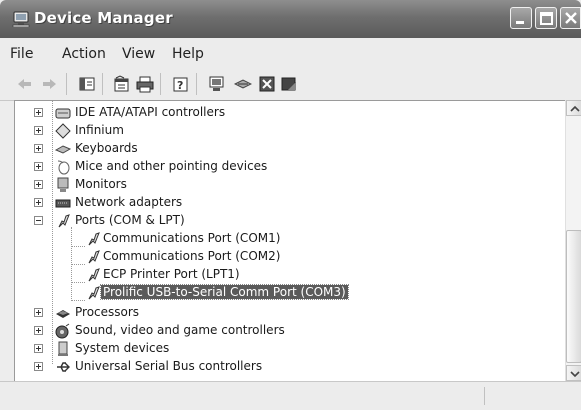 Image resolution: width=581 pixels, height=410 pixels. Describe the element at coordinates (106, 148) in the screenshot. I see `tree-item-label: Keyboards` at that location.